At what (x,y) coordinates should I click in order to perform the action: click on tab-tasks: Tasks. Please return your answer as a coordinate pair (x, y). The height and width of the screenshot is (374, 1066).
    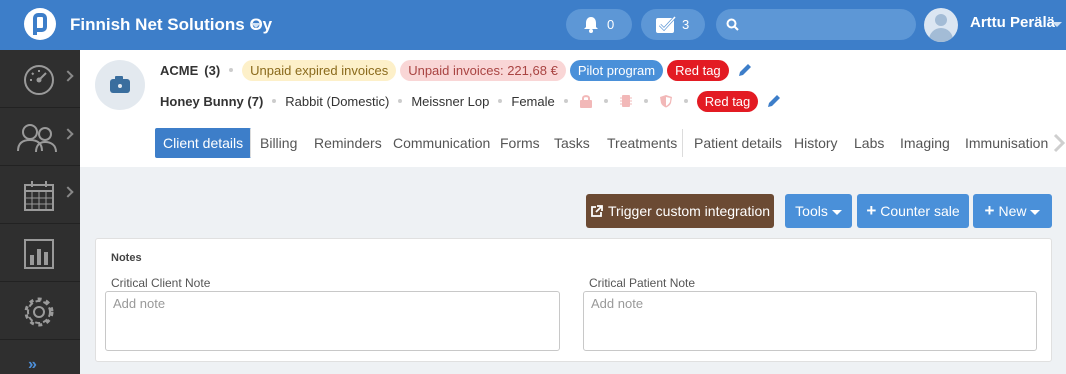
    Looking at the image, I should click on (572, 143).